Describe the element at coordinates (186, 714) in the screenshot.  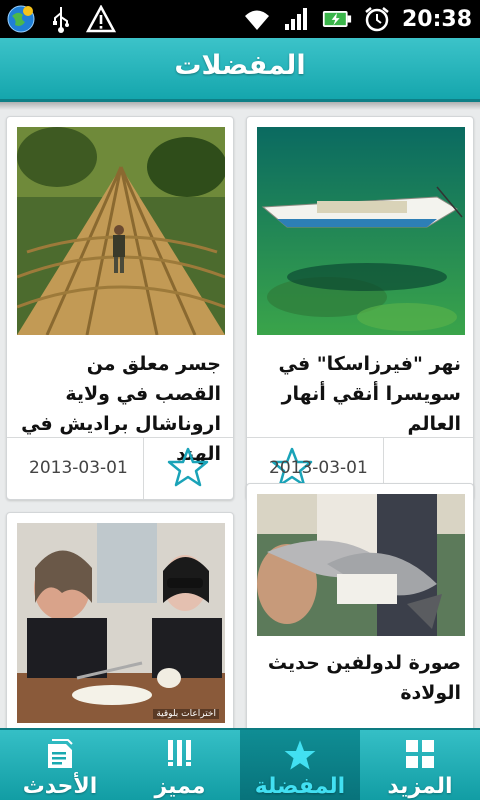
I see `image-caption: اختراعات بلوقية` at that location.